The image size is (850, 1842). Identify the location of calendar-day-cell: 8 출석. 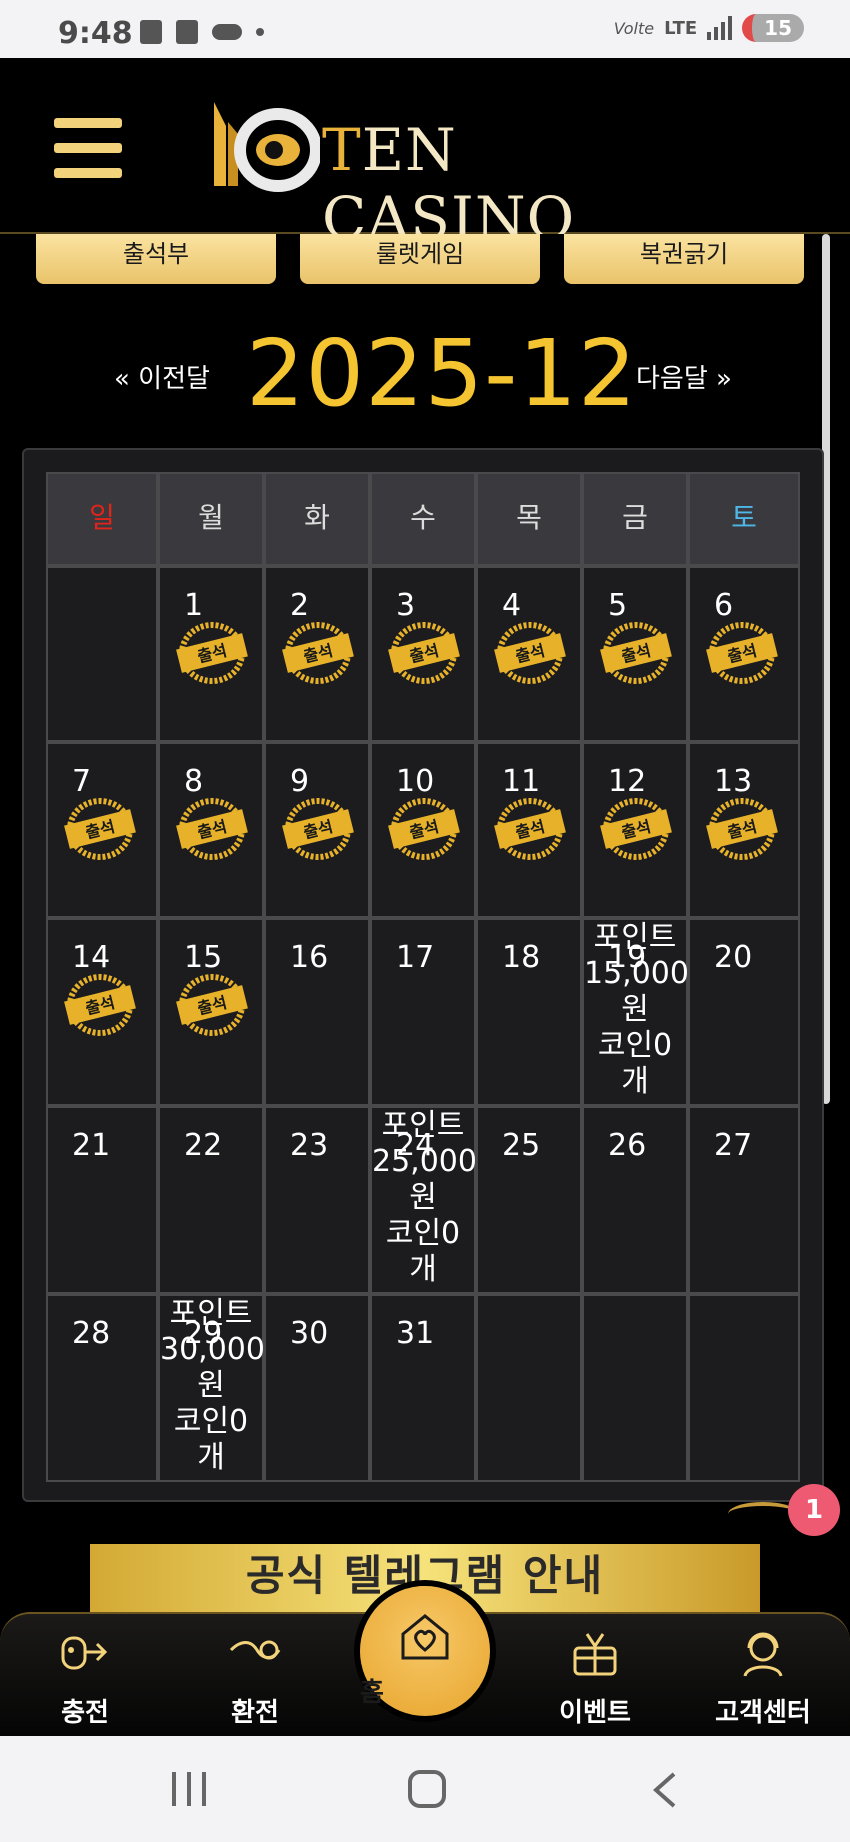
(211, 830).